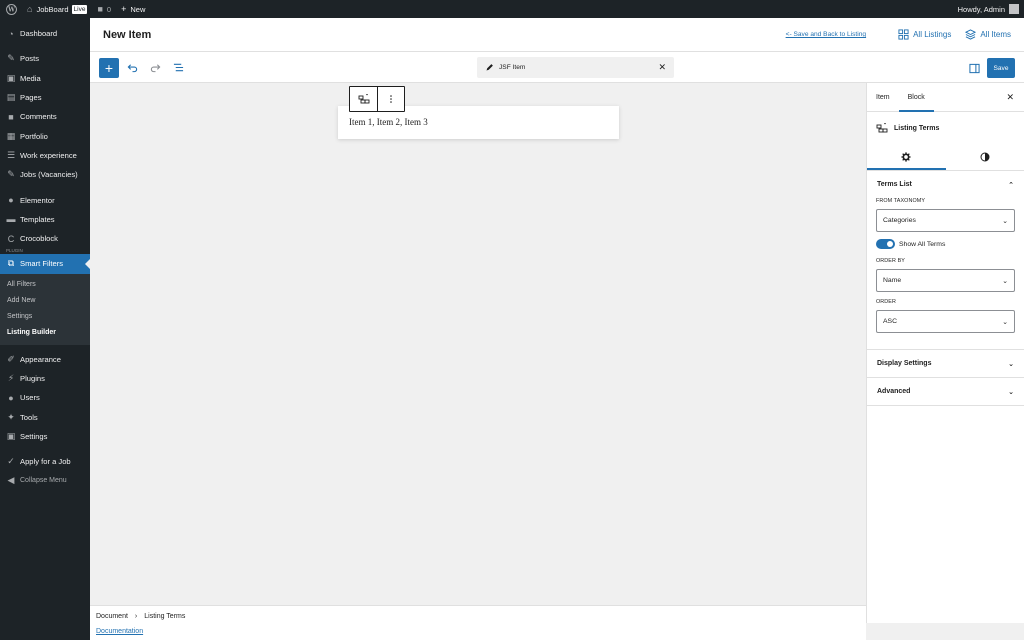  Describe the element at coordinates (45, 461) in the screenshot. I see `sidebar-item-apply-job: ✓ Apply for a Job` at that location.